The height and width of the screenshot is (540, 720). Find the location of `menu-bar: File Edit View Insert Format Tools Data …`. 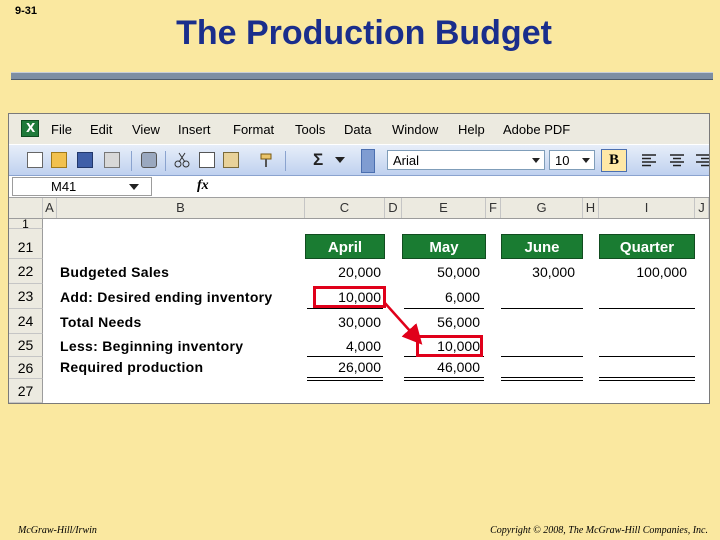

menu-bar: File Edit View Insert Format Tools Data … is located at coordinates (359, 129).